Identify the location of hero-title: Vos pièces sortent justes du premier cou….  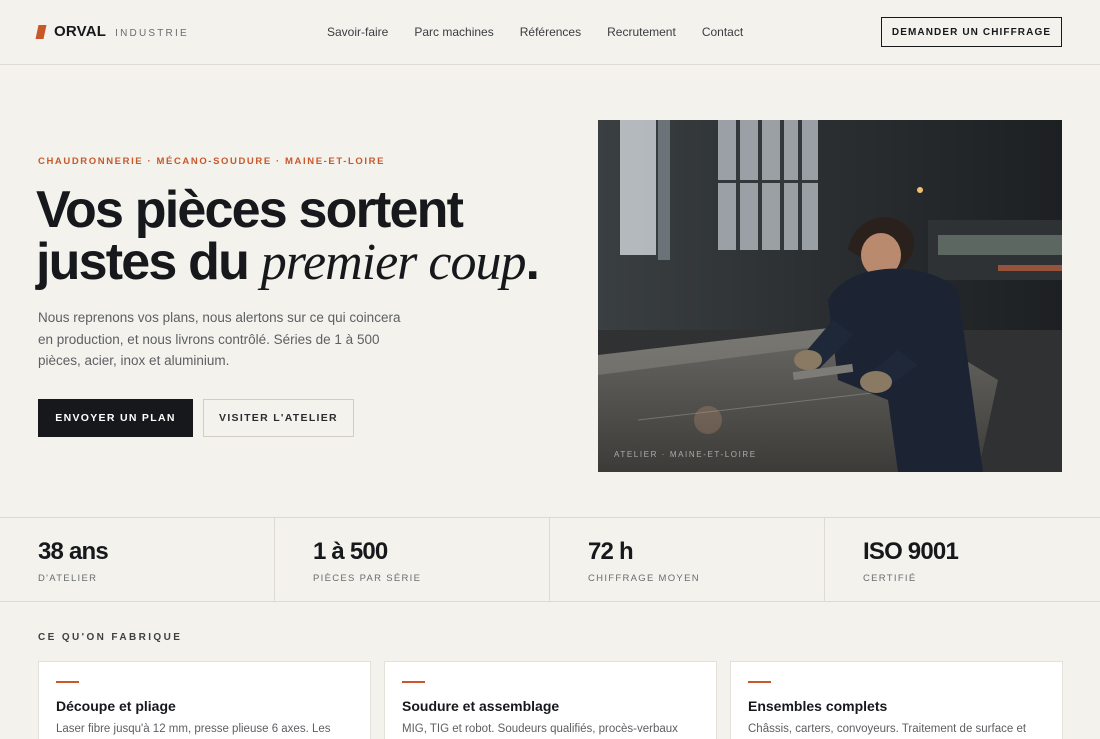
(288, 236).